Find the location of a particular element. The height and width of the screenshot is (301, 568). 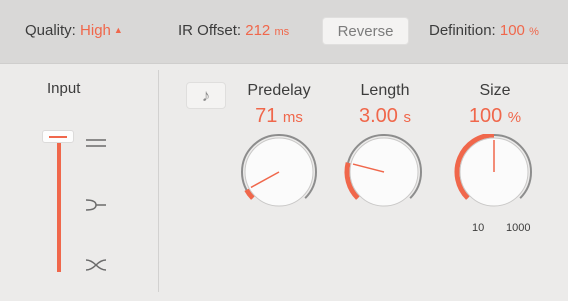

music-note-icon: ♪ is located at coordinates (206, 95).